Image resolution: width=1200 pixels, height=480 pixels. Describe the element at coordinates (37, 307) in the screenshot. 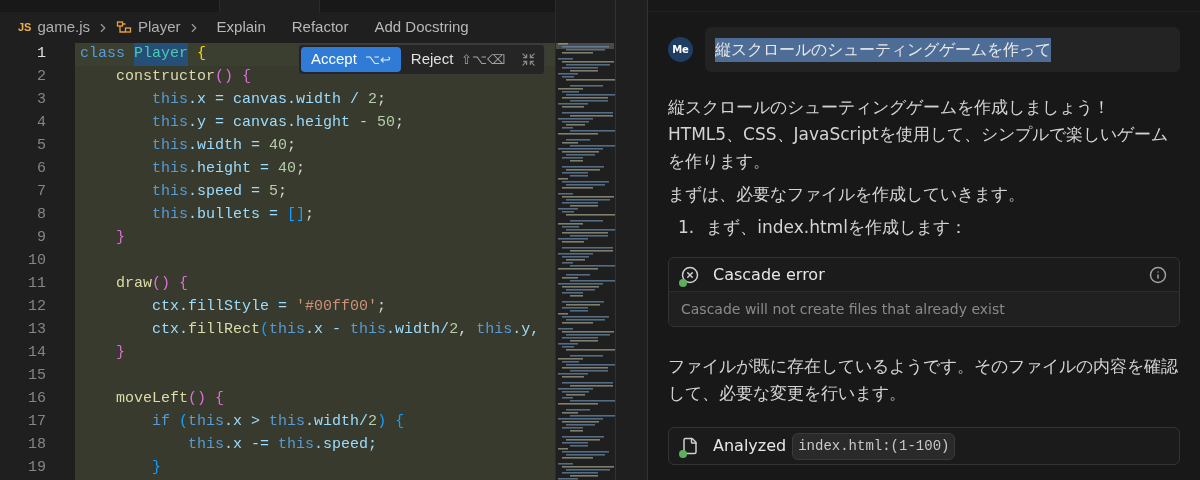

I see `line-number: 12` at that location.